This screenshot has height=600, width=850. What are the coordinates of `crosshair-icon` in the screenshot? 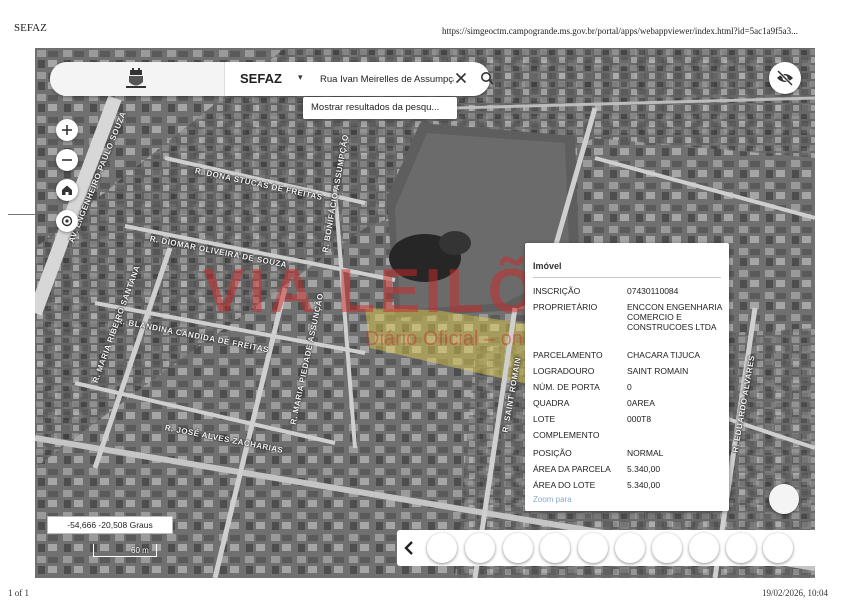 It's located at (67, 221).